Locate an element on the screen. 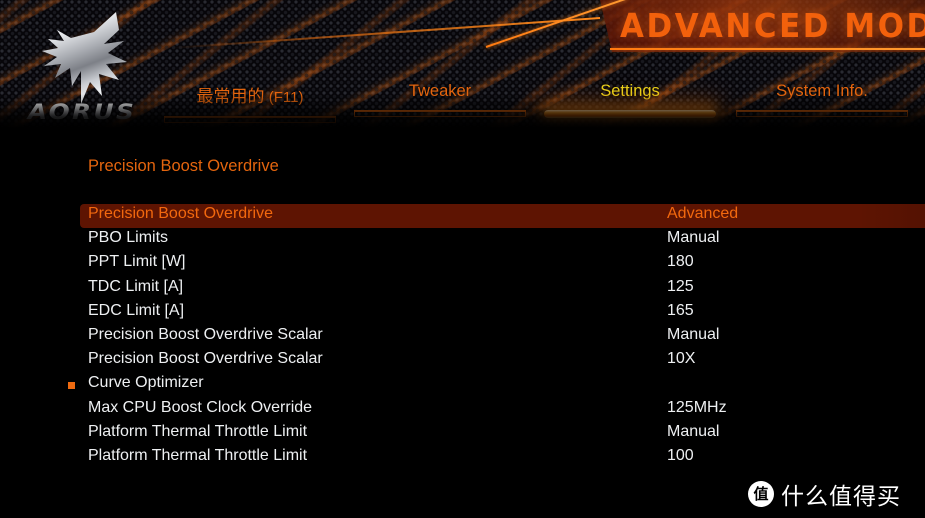 Image resolution: width=925 pixels, height=518 pixels. smzdm-badge-icon: 值 is located at coordinates (761, 494).